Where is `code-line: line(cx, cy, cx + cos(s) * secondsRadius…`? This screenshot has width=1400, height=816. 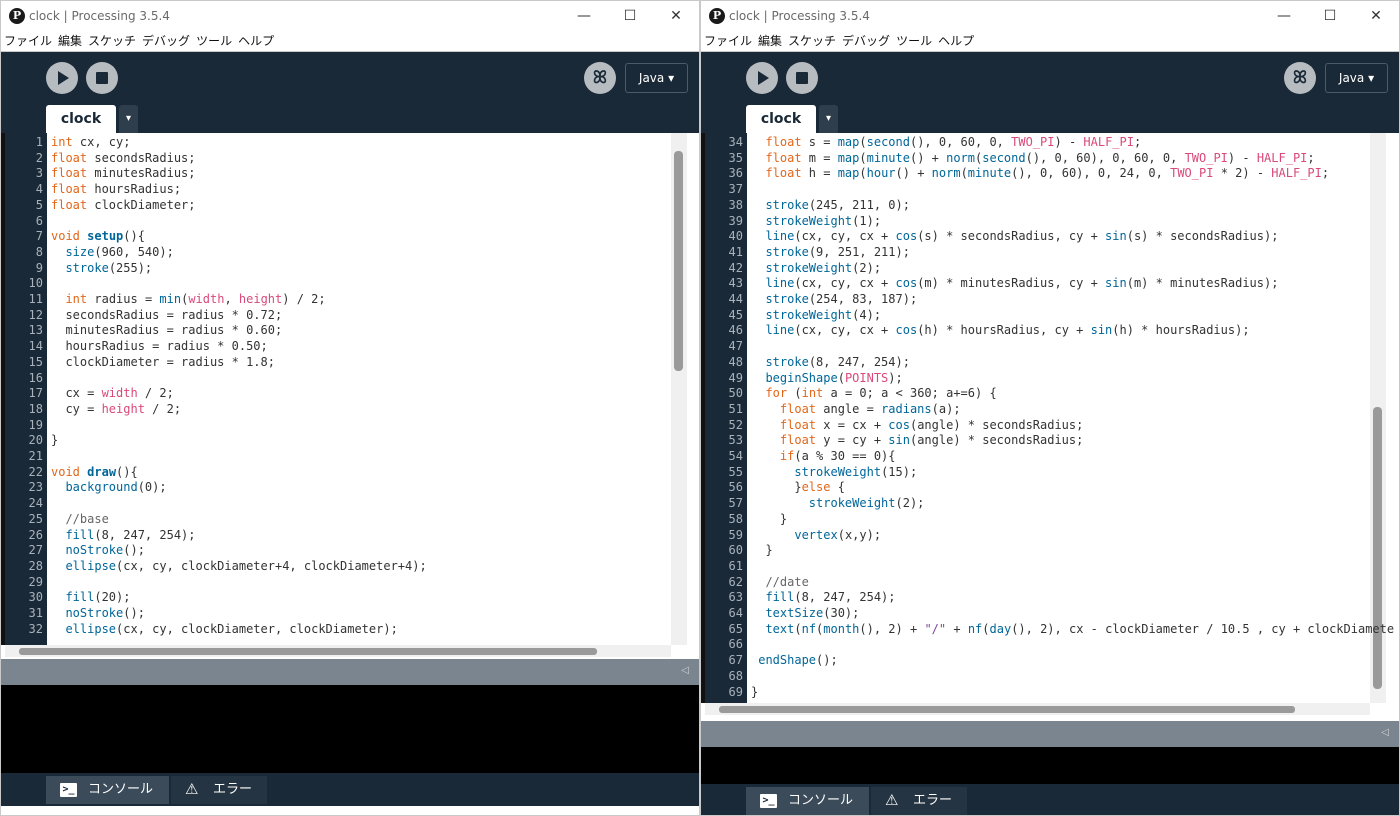 code-line: line(cx, cy, cx + cos(s) * secondsRadius… is located at coordinates (1014, 237).